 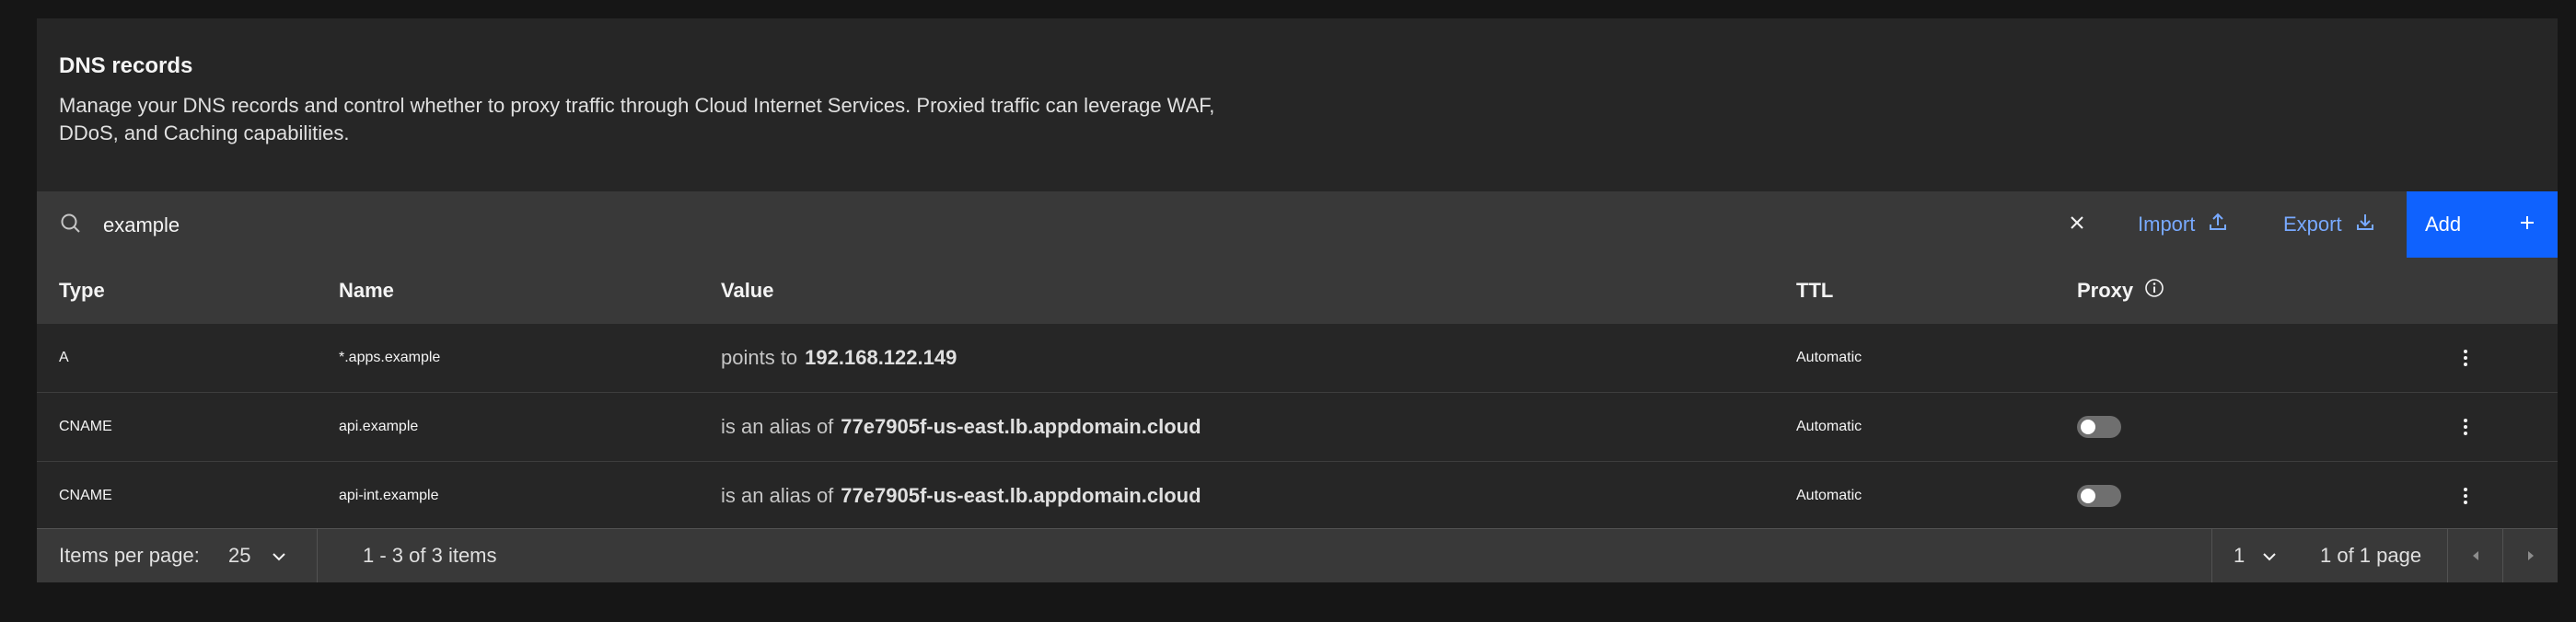 I want to click on upload-icon, so click(x=2218, y=225).